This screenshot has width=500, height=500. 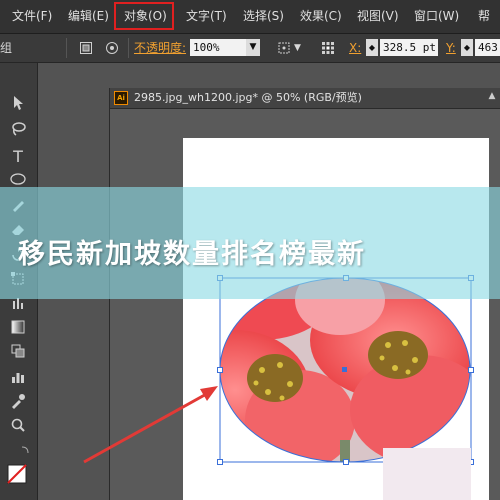 I want to click on watermark-block, so click(x=427, y=474).